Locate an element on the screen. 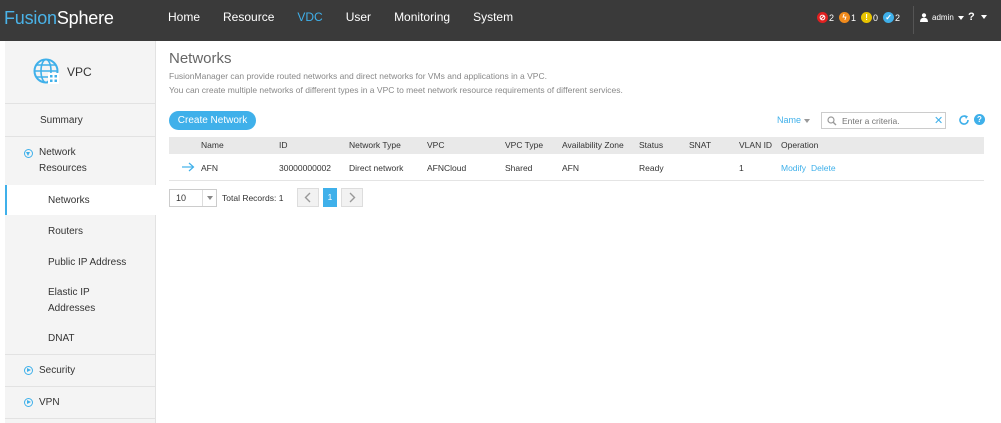 The height and width of the screenshot is (423, 1001). help-icon: ? is located at coordinates (971, 17).